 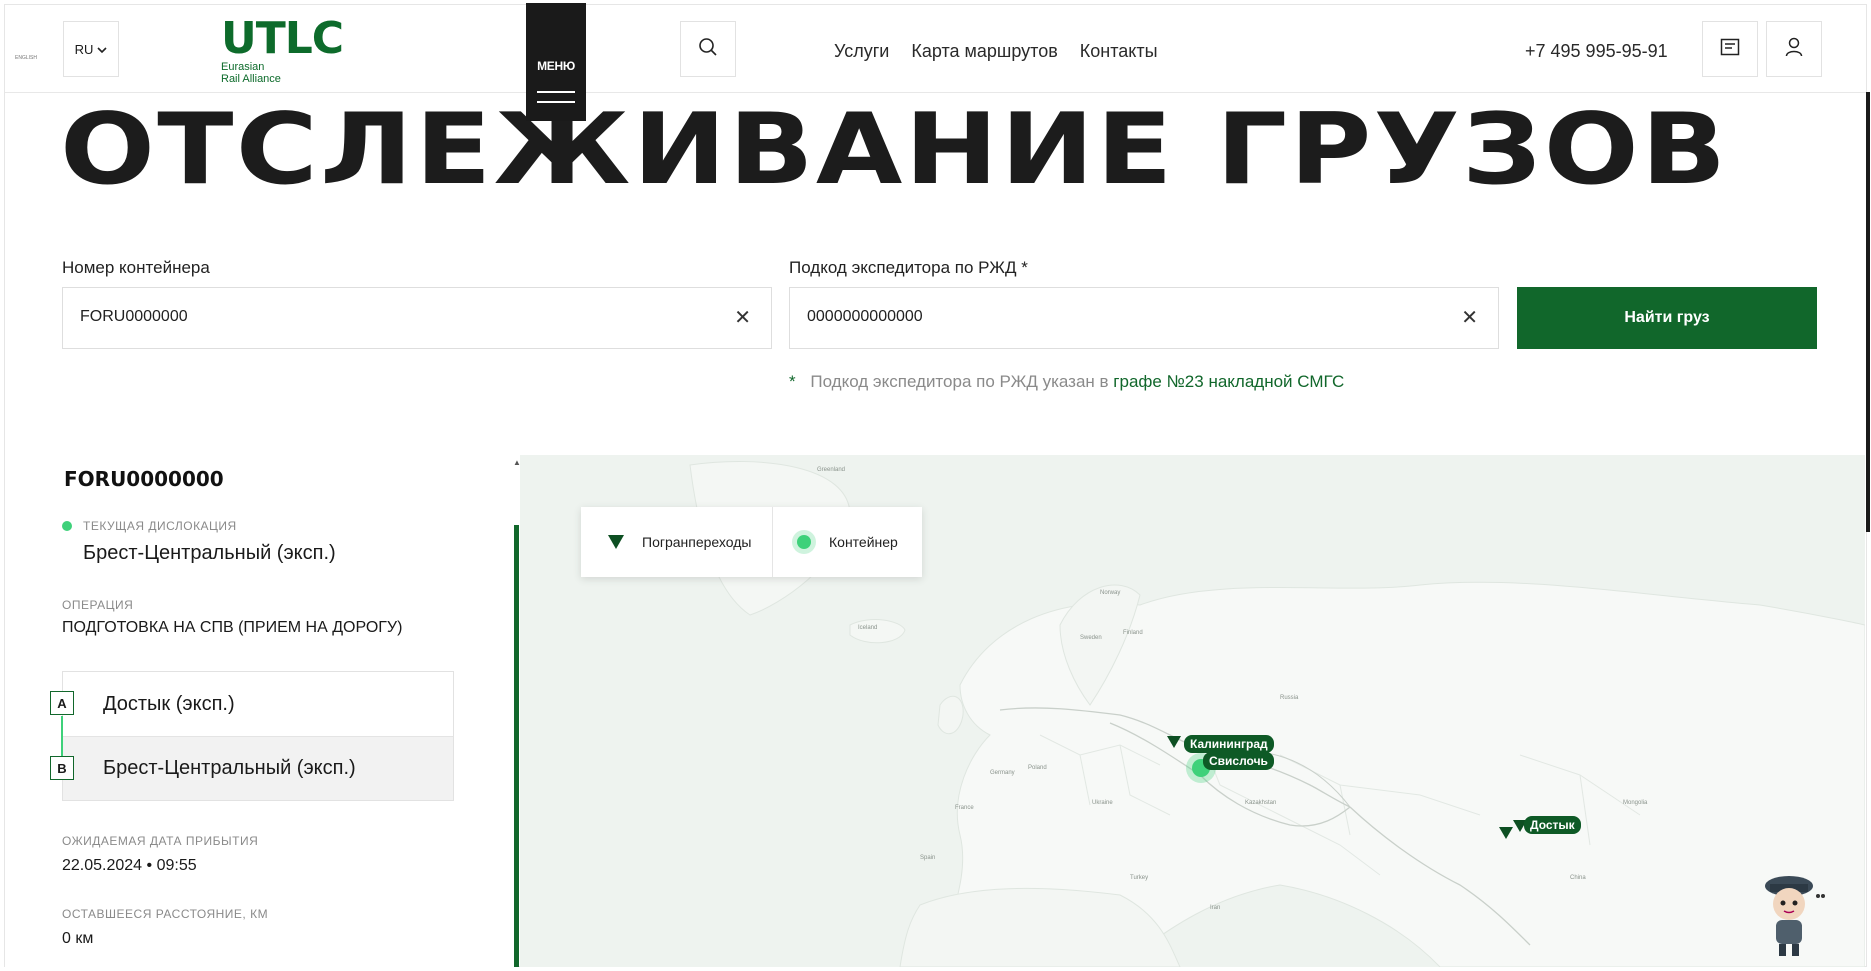 I want to click on eta-value: 22.05.2024 • 09:55, so click(x=129, y=865).